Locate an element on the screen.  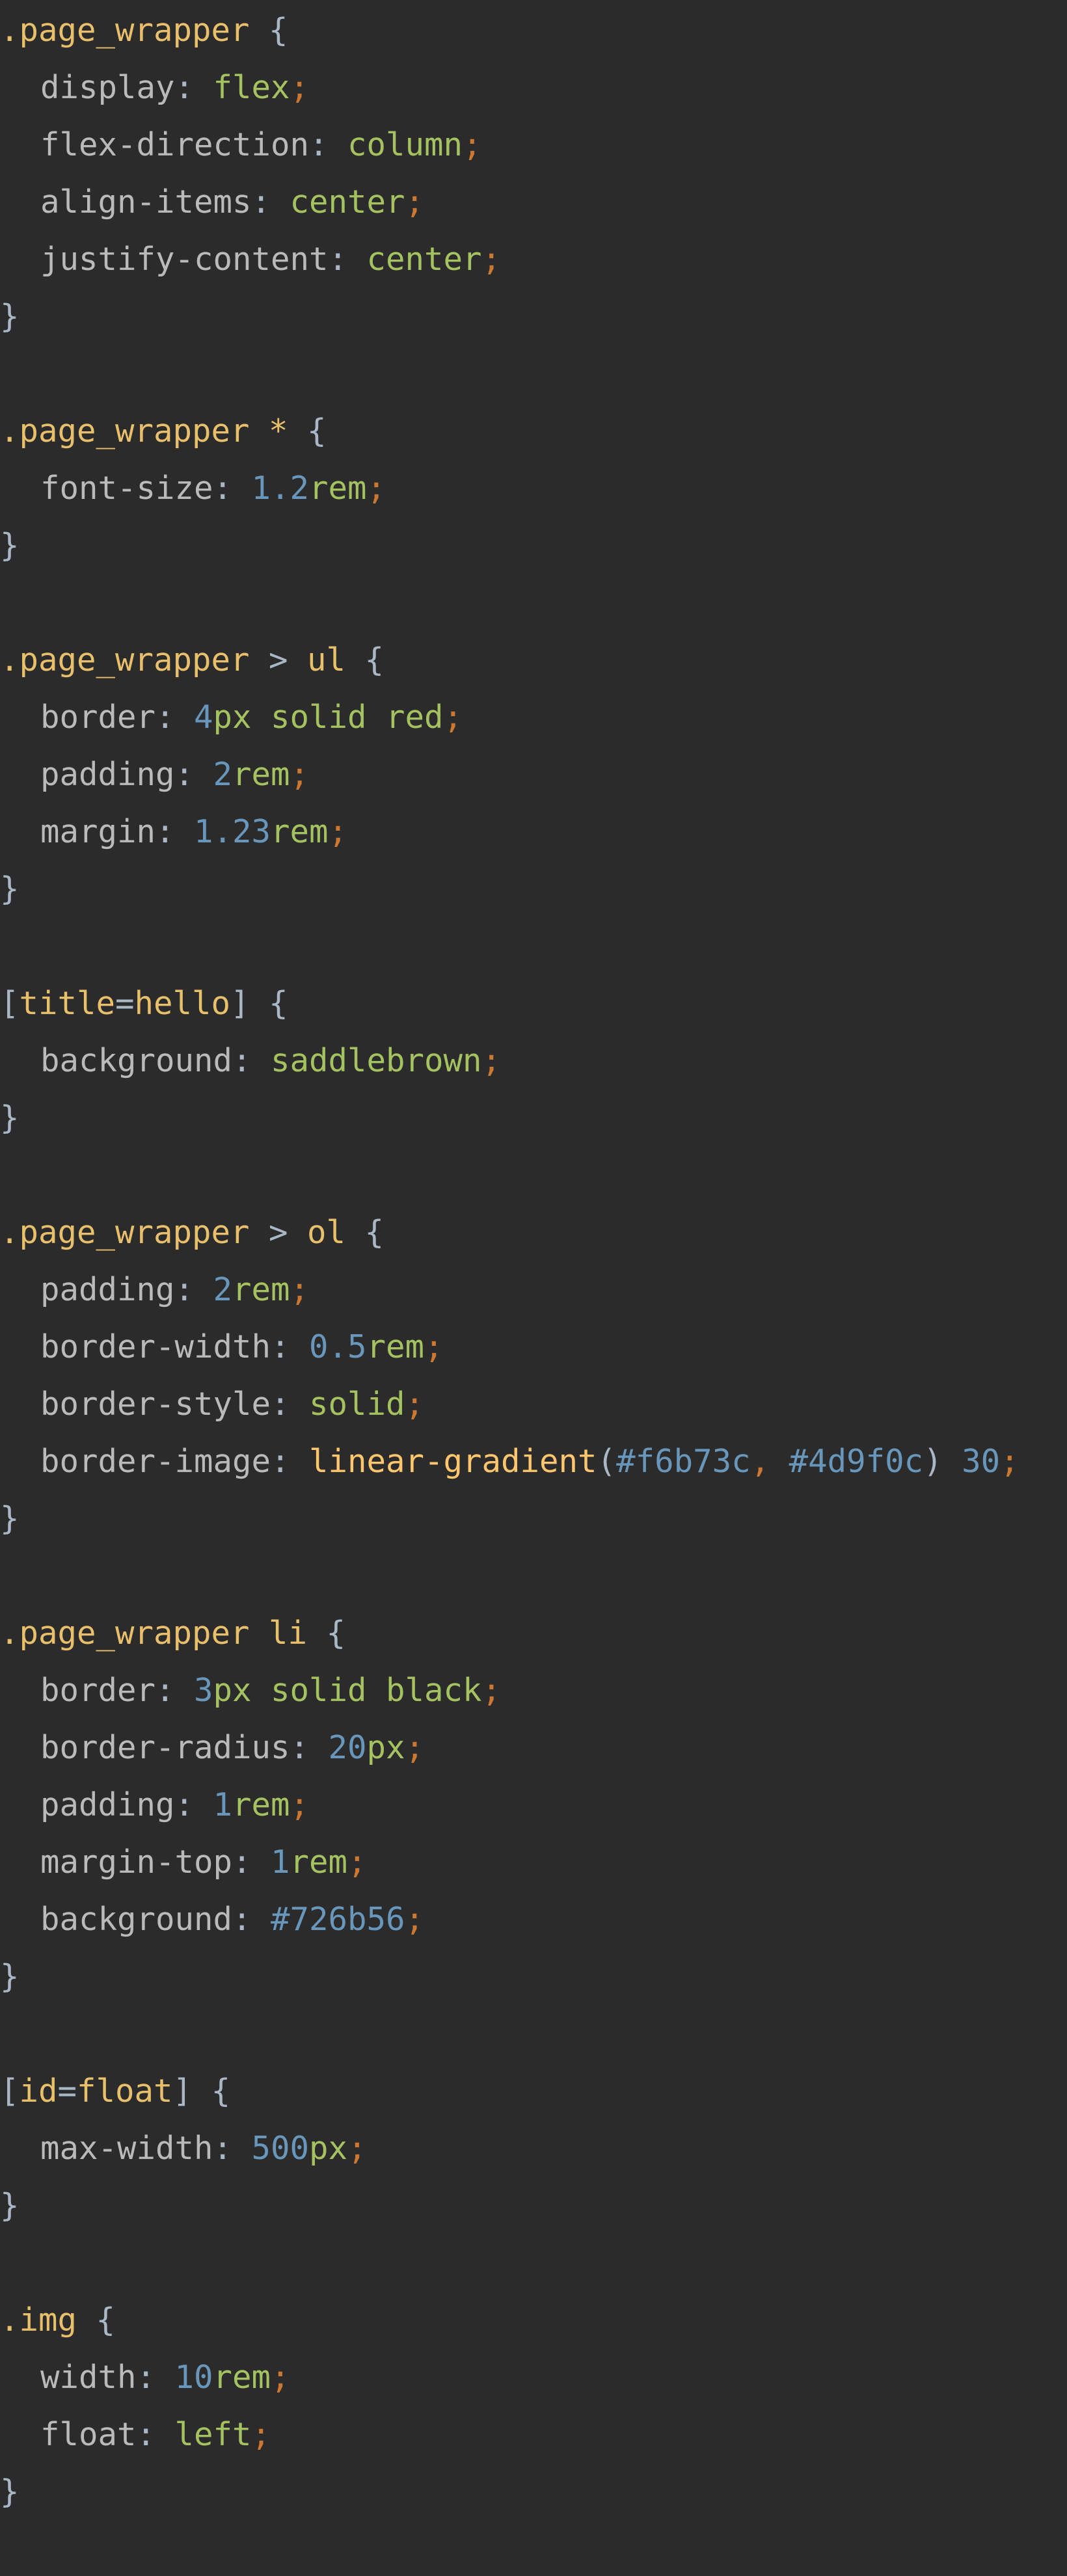
code-line: float: left; is located at coordinates (155, 2434).